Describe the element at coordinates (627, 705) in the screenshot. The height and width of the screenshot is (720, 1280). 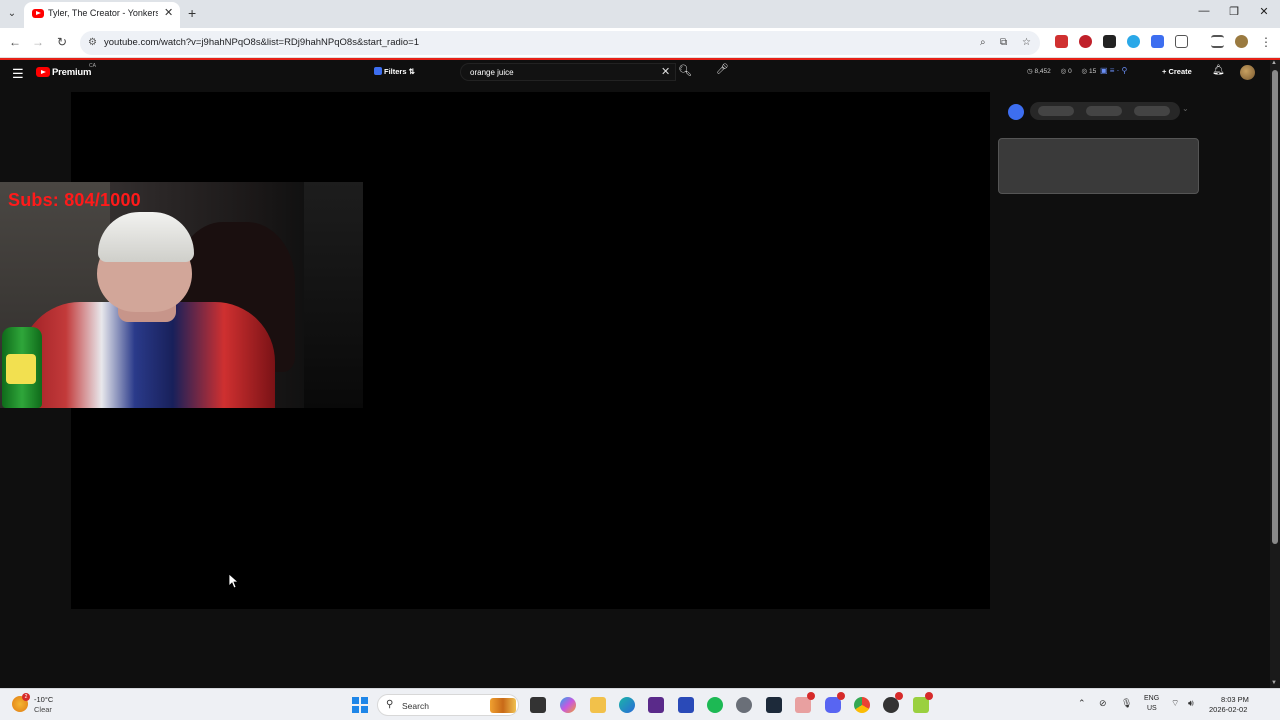
I see `edge-icon` at that location.